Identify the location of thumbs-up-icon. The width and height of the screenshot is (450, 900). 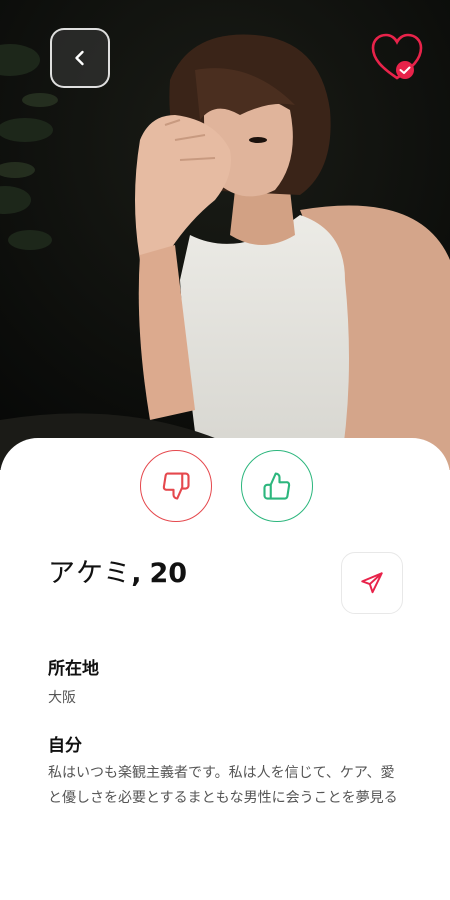
(277, 486).